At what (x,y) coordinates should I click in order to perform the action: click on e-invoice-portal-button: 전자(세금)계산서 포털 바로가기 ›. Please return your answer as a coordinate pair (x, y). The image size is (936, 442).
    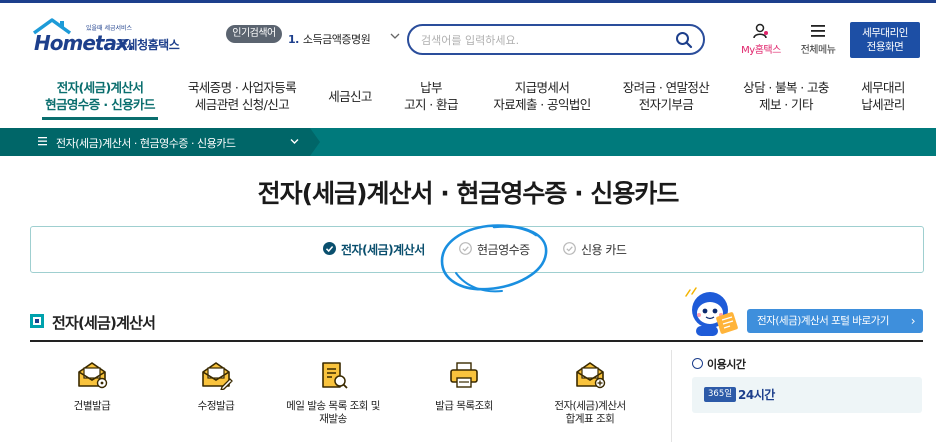
    Looking at the image, I should click on (835, 321).